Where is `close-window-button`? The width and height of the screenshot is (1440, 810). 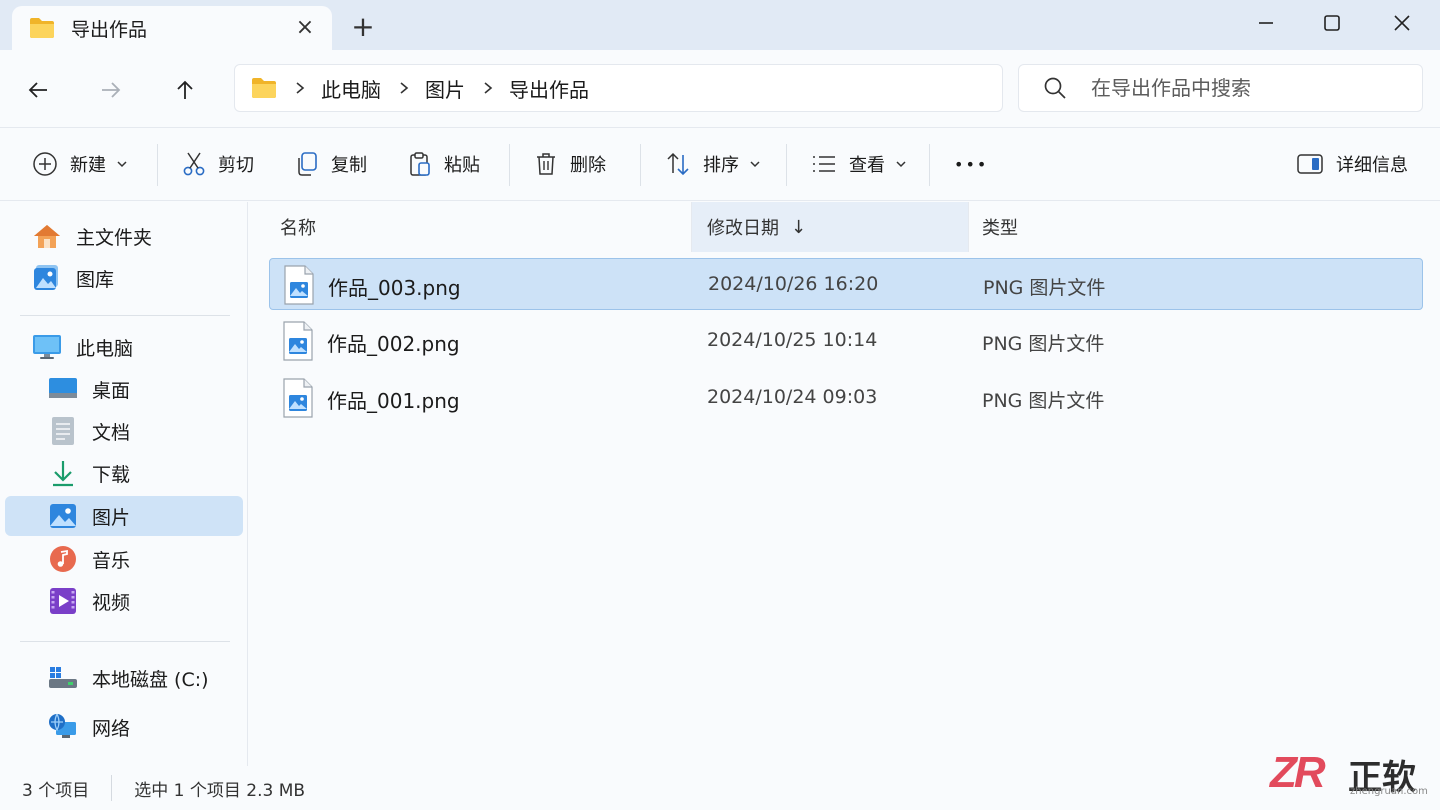
close-window-button is located at coordinates (1402, 23).